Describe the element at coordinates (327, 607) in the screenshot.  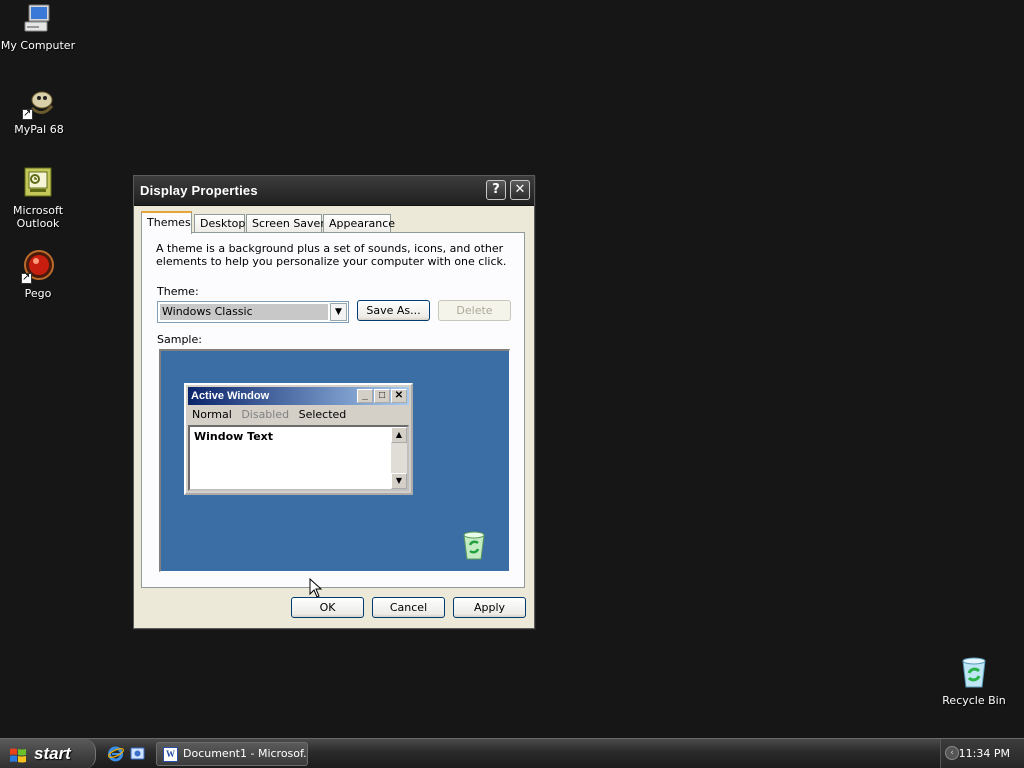
I see `ok-button: OK` at that location.